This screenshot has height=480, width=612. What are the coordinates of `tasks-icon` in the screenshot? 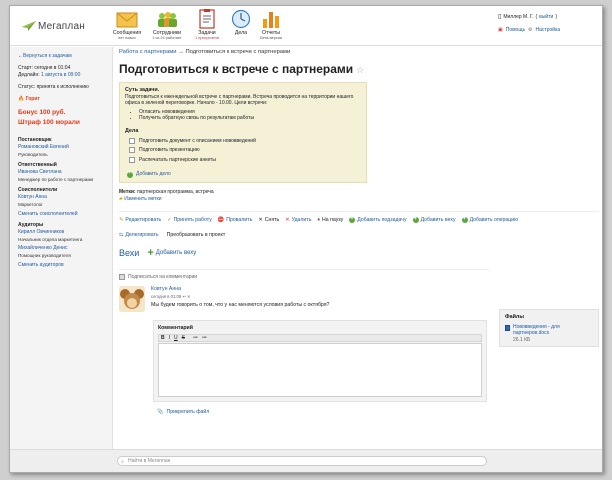 It's located at (207, 19).